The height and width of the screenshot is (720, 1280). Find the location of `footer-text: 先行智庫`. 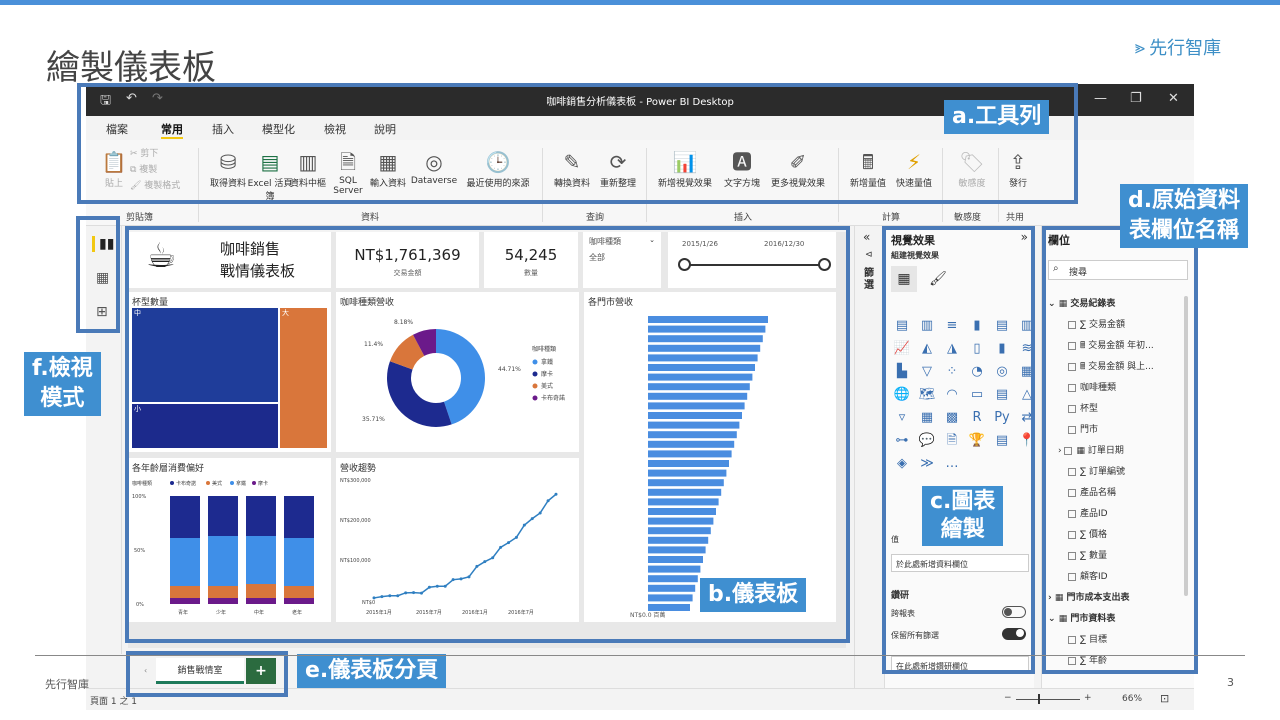

footer-text: 先行智庫 is located at coordinates (67, 684).